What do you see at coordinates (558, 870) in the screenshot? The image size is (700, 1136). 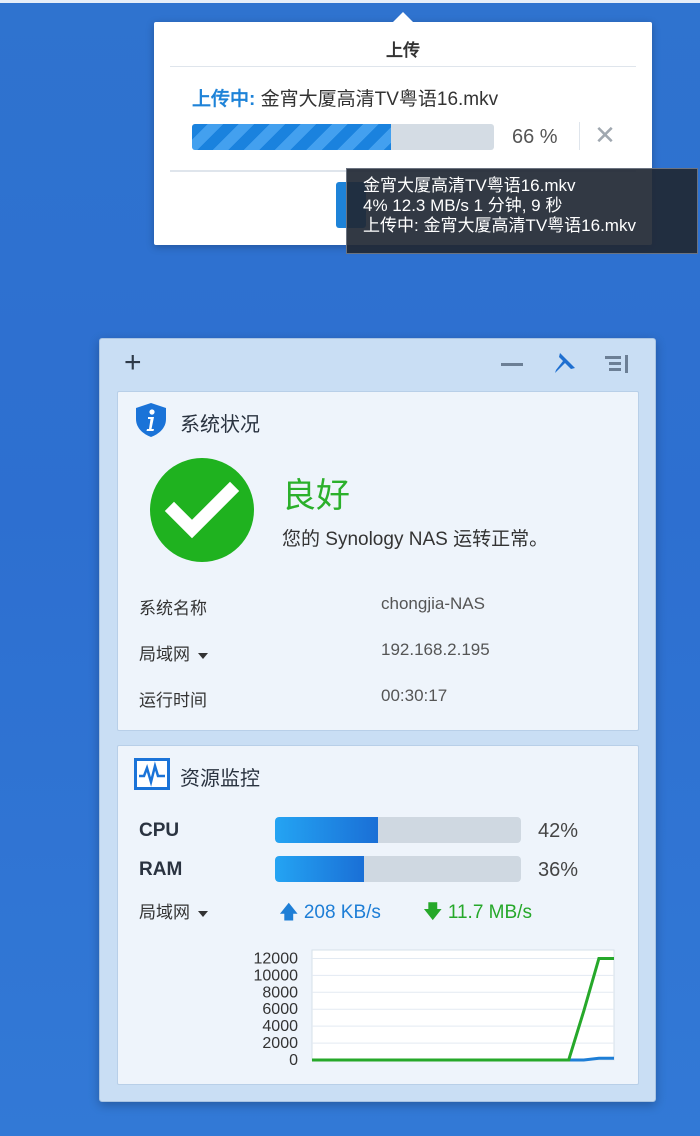 I see `ram-percent: 36%` at bounding box center [558, 870].